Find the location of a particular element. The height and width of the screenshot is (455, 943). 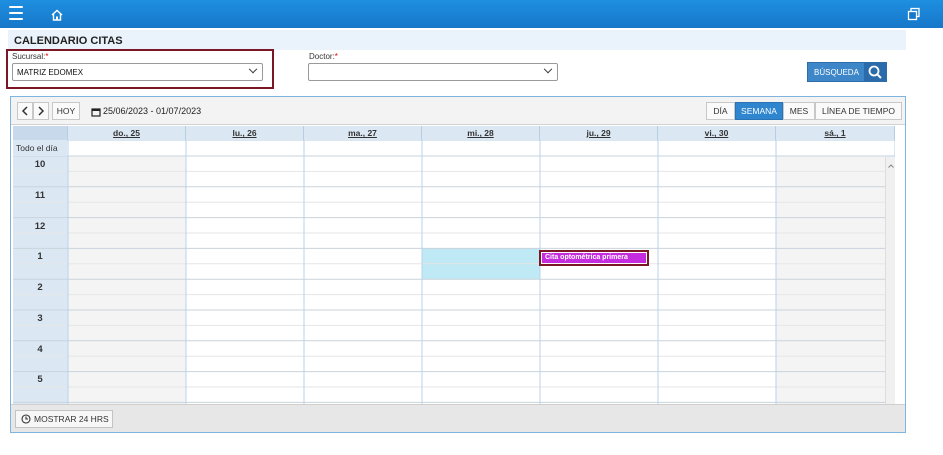

chevron-right-icon is located at coordinates (41, 111).